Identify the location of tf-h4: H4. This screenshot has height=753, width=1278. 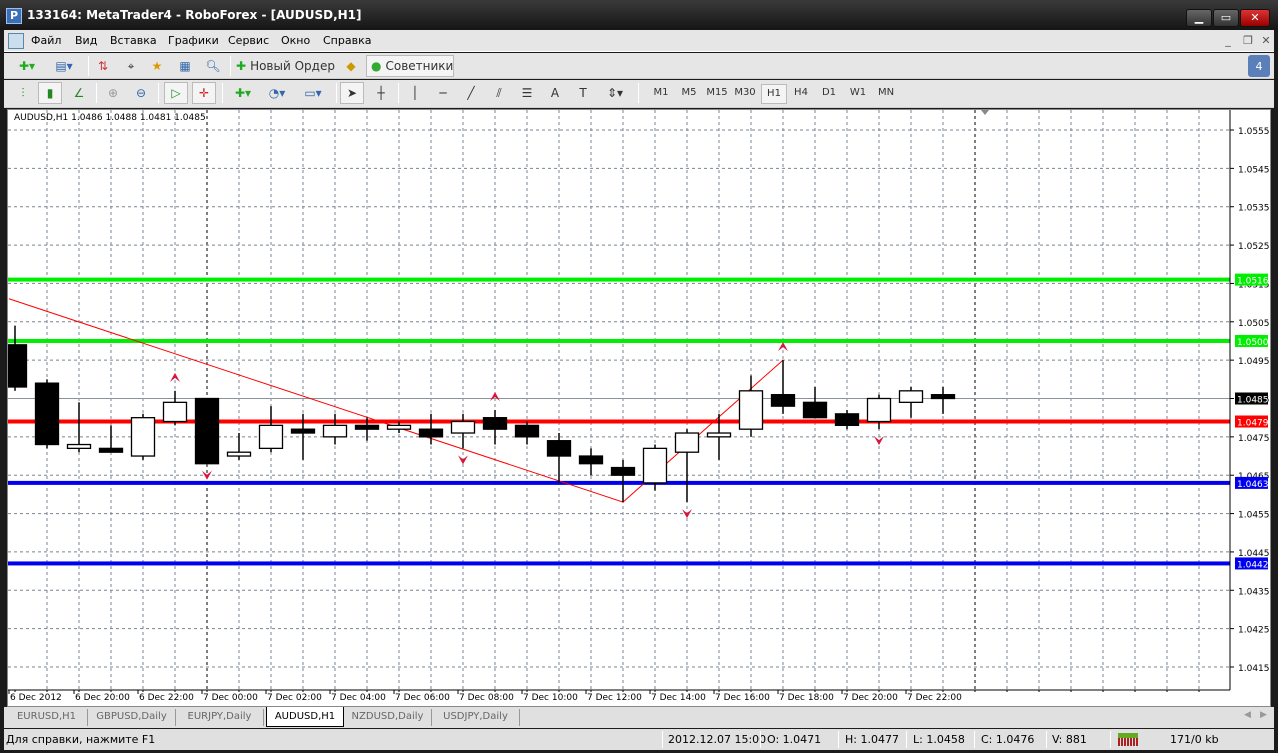
(801, 94).